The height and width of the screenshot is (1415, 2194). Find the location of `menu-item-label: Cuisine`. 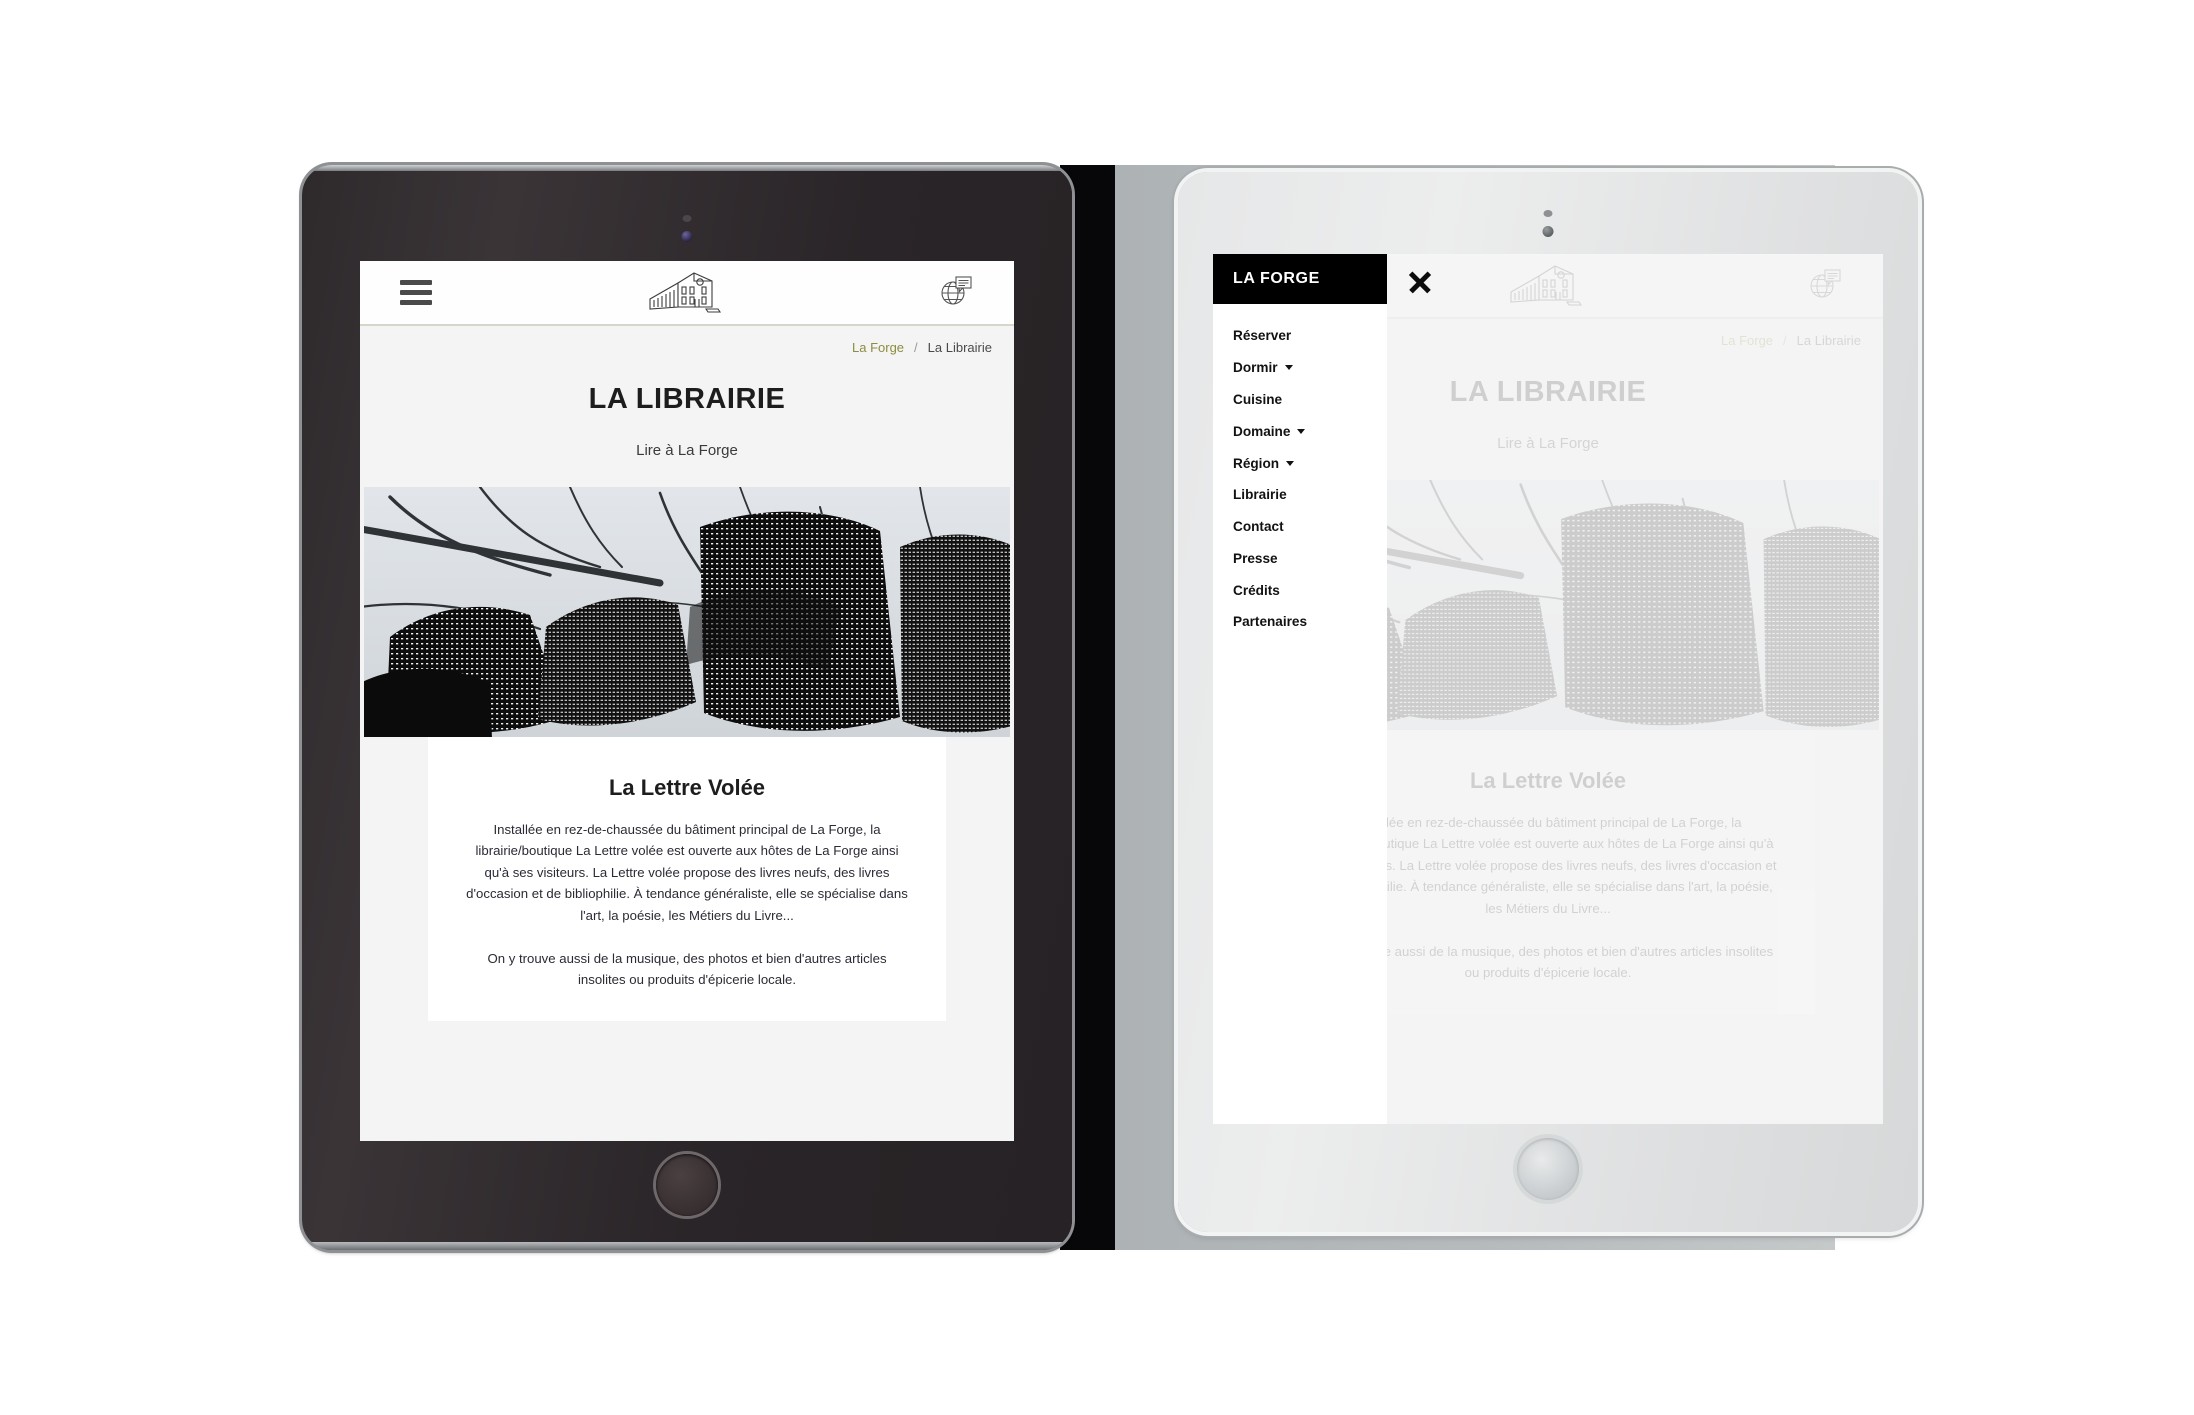

menu-item-label: Cuisine is located at coordinates (1258, 399).